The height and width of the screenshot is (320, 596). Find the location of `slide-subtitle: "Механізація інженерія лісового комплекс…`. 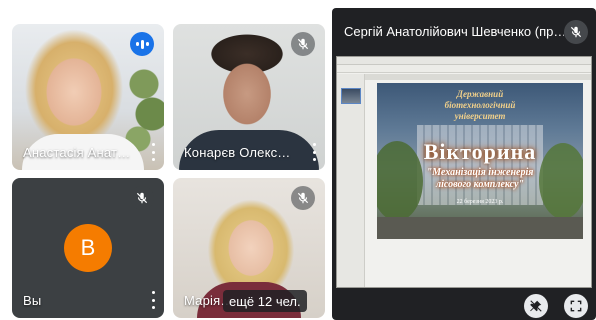

slide-subtitle: "Механізація інженерія лісового комплекс… is located at coordinates (480, 178).